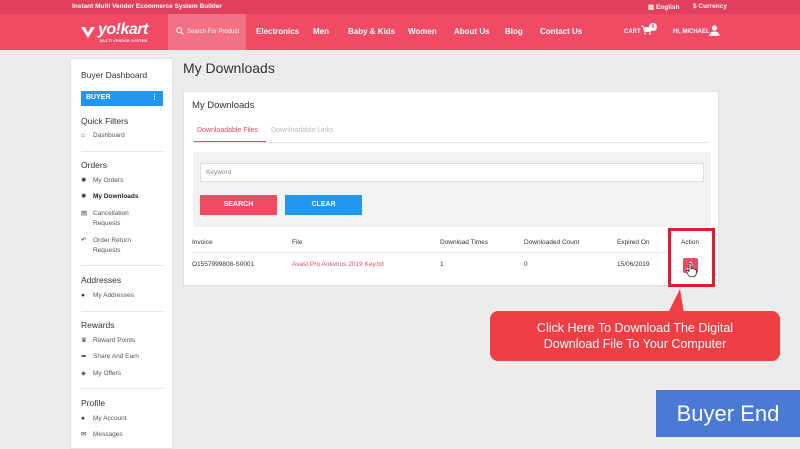 The width and height of the screenshot is (800, 449). I want to click on keyword-input: Keyword, so click(452, 172).